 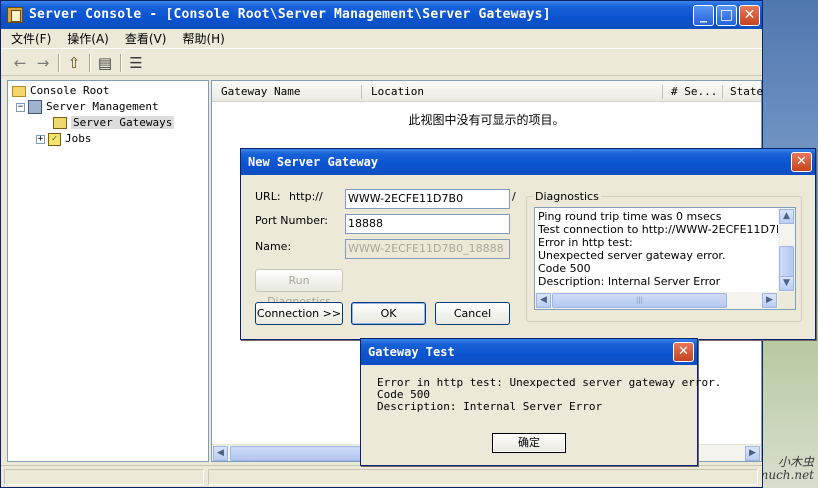 What do you see at coordinates (40, 139) in the screenshot?
I see `expand-icon: +` at bounding box center [40, 139].